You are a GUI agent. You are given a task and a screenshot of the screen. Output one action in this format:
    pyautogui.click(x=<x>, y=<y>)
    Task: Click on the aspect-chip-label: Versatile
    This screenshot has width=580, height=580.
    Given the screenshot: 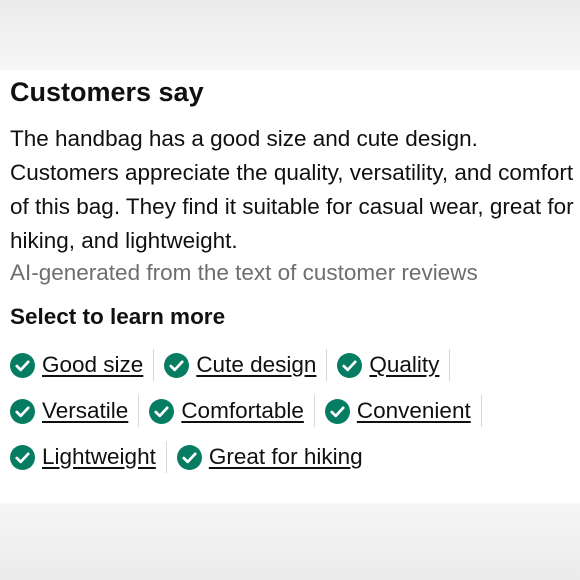 What is the action you would take?
    pyautogui.click(x=85, y=410)
    